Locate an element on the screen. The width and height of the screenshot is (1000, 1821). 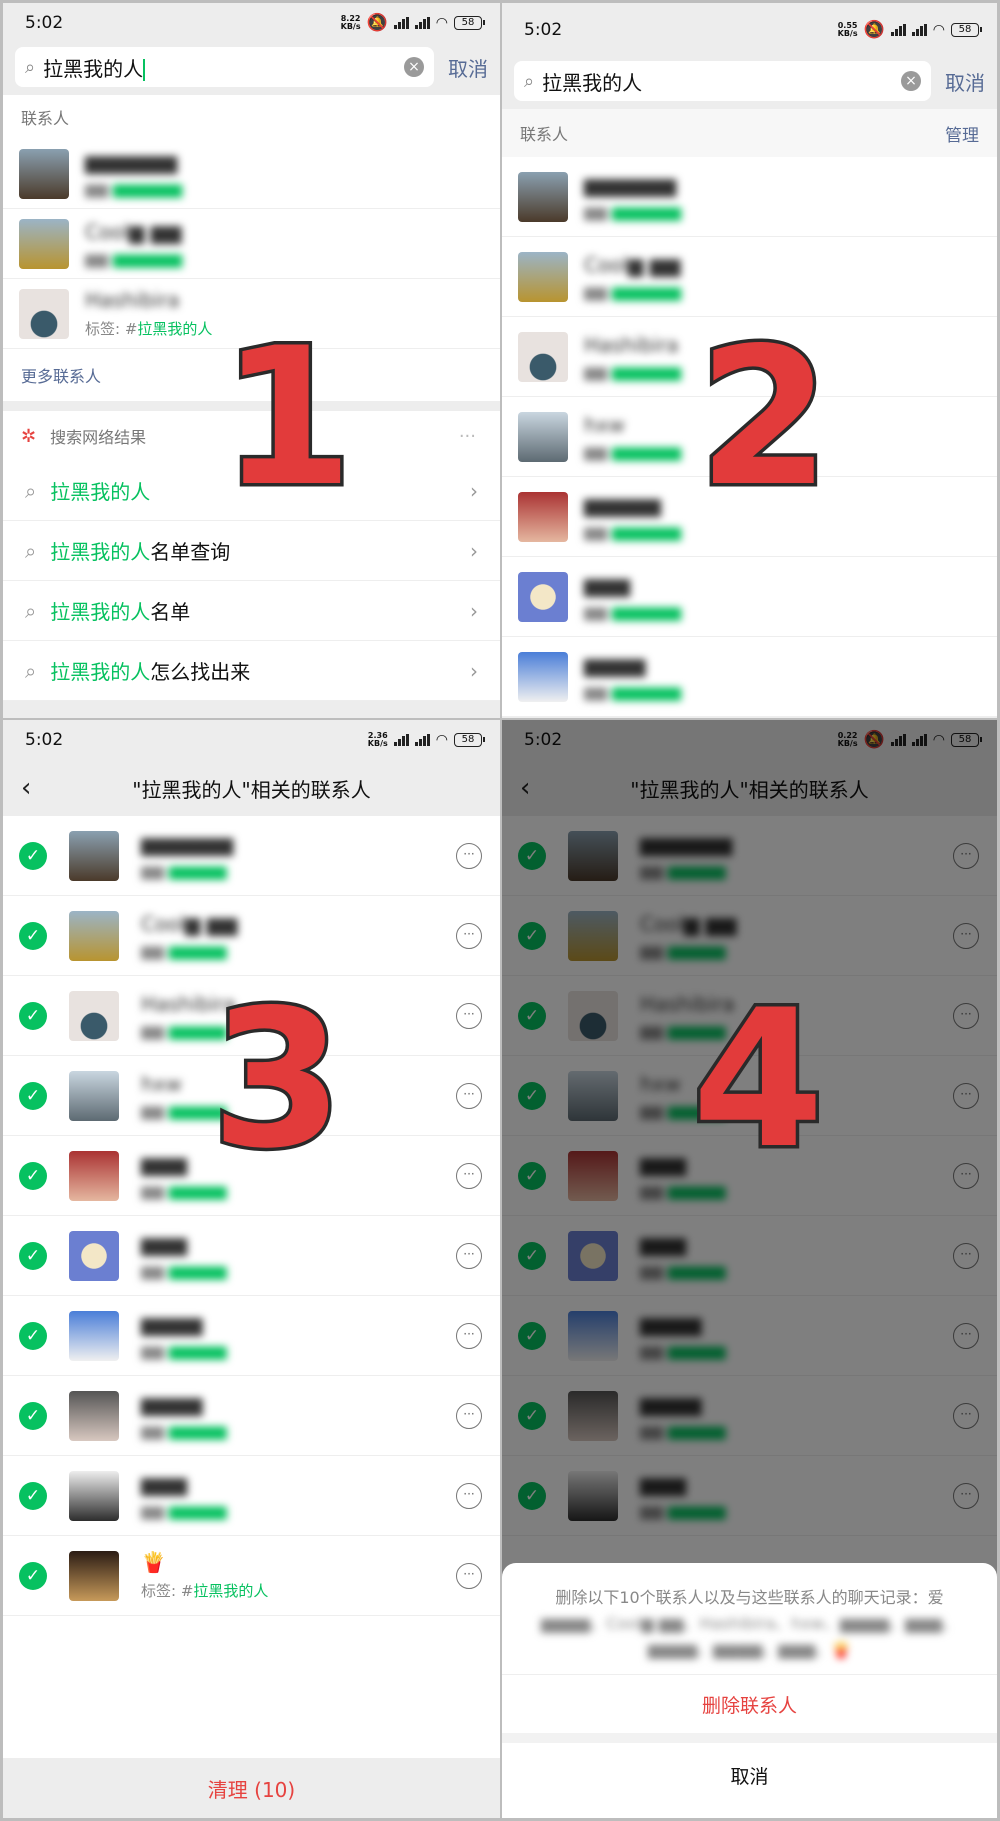
tag-value: 拉黑我的人 is located at coordinates (231, 1591).